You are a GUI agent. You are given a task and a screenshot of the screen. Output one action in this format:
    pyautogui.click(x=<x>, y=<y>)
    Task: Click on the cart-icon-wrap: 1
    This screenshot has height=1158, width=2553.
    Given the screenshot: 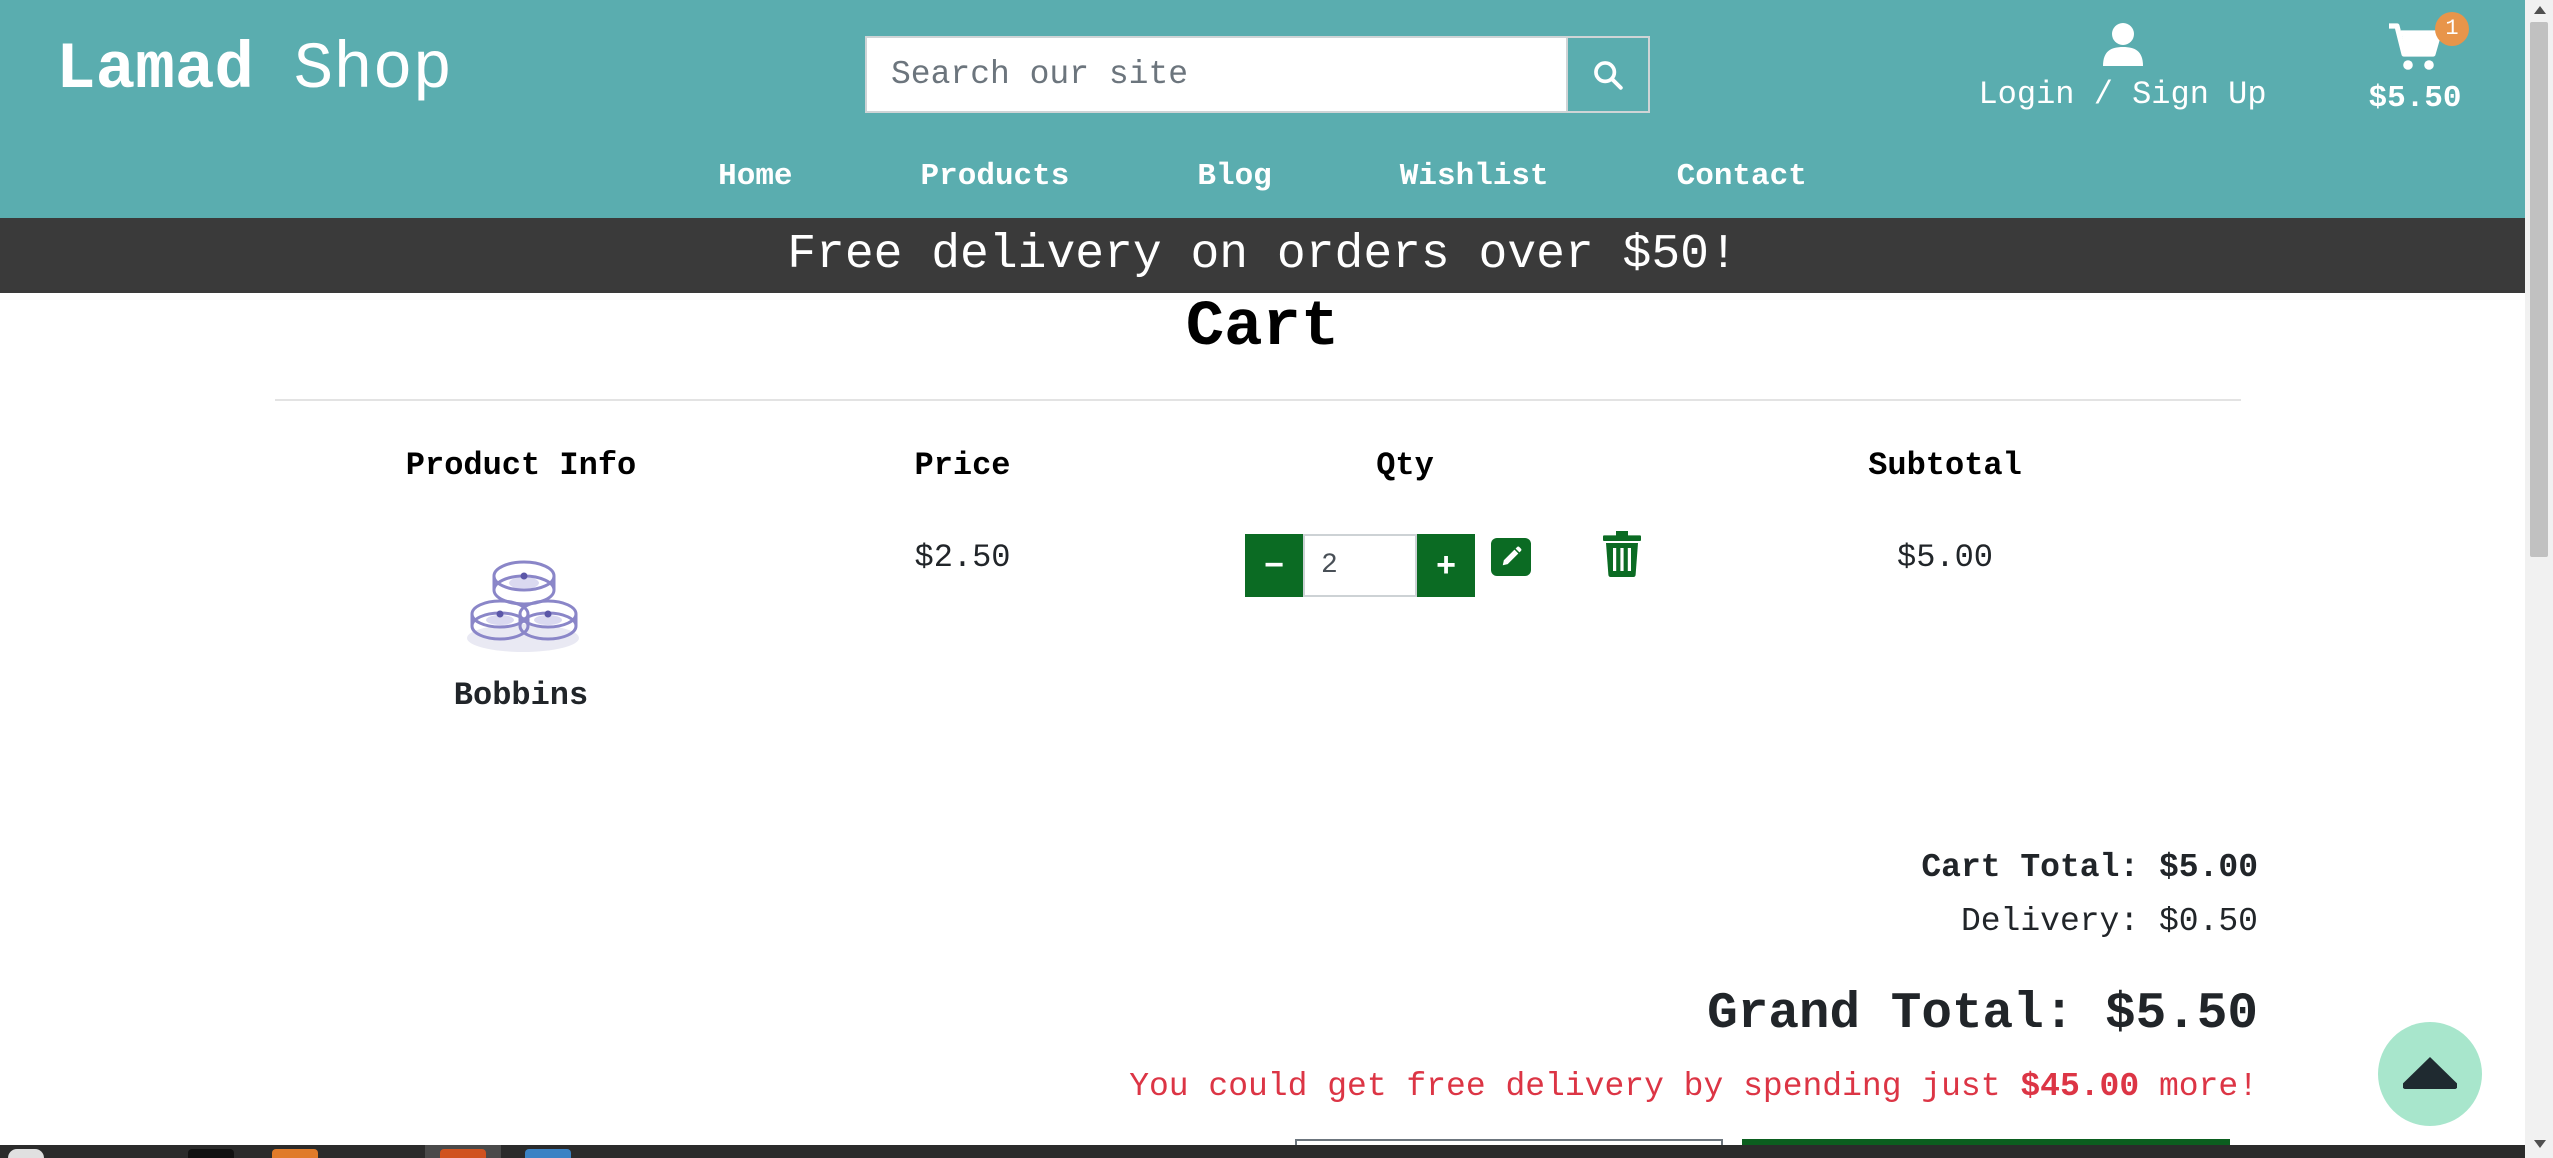 What is the action you would take?
    pyautogui.click(x=2429, y=42)
    